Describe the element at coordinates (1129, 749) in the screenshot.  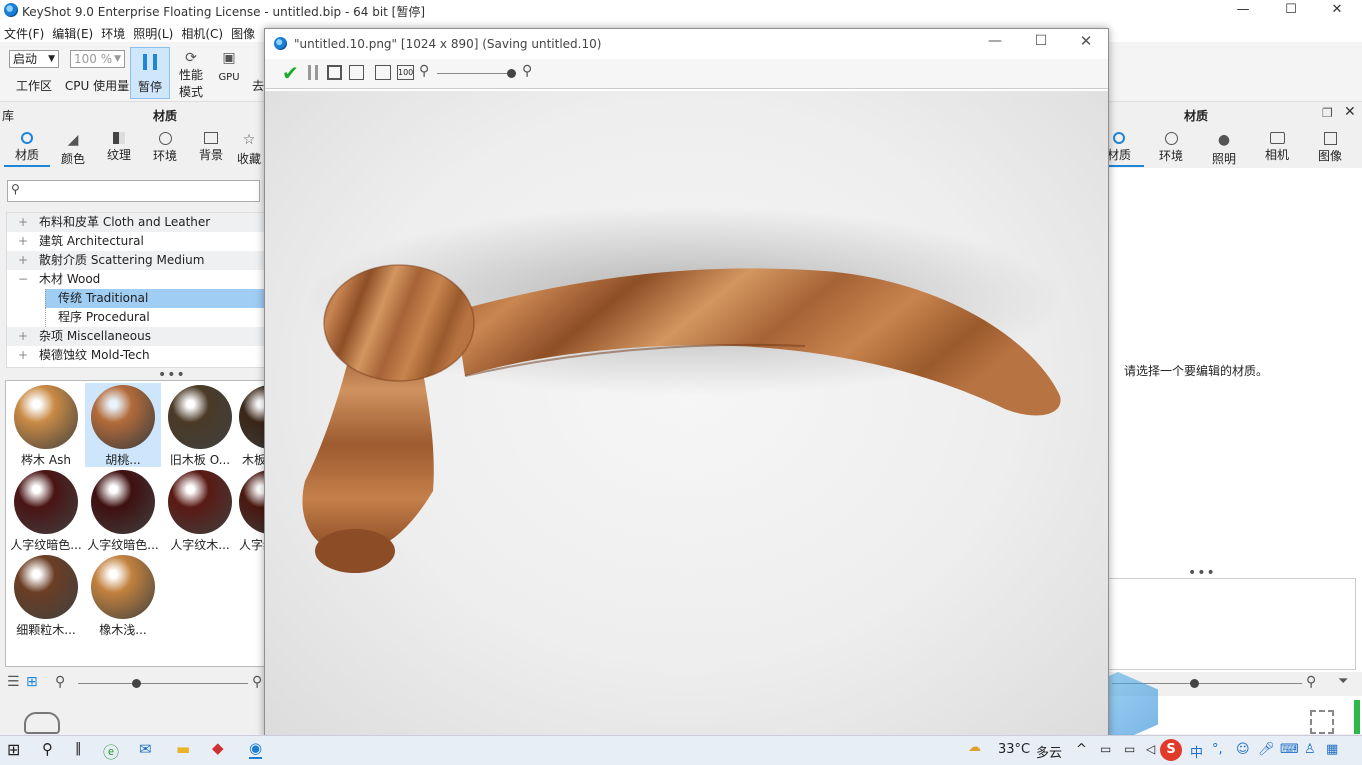
I see `display-icon: ▭` at that location.